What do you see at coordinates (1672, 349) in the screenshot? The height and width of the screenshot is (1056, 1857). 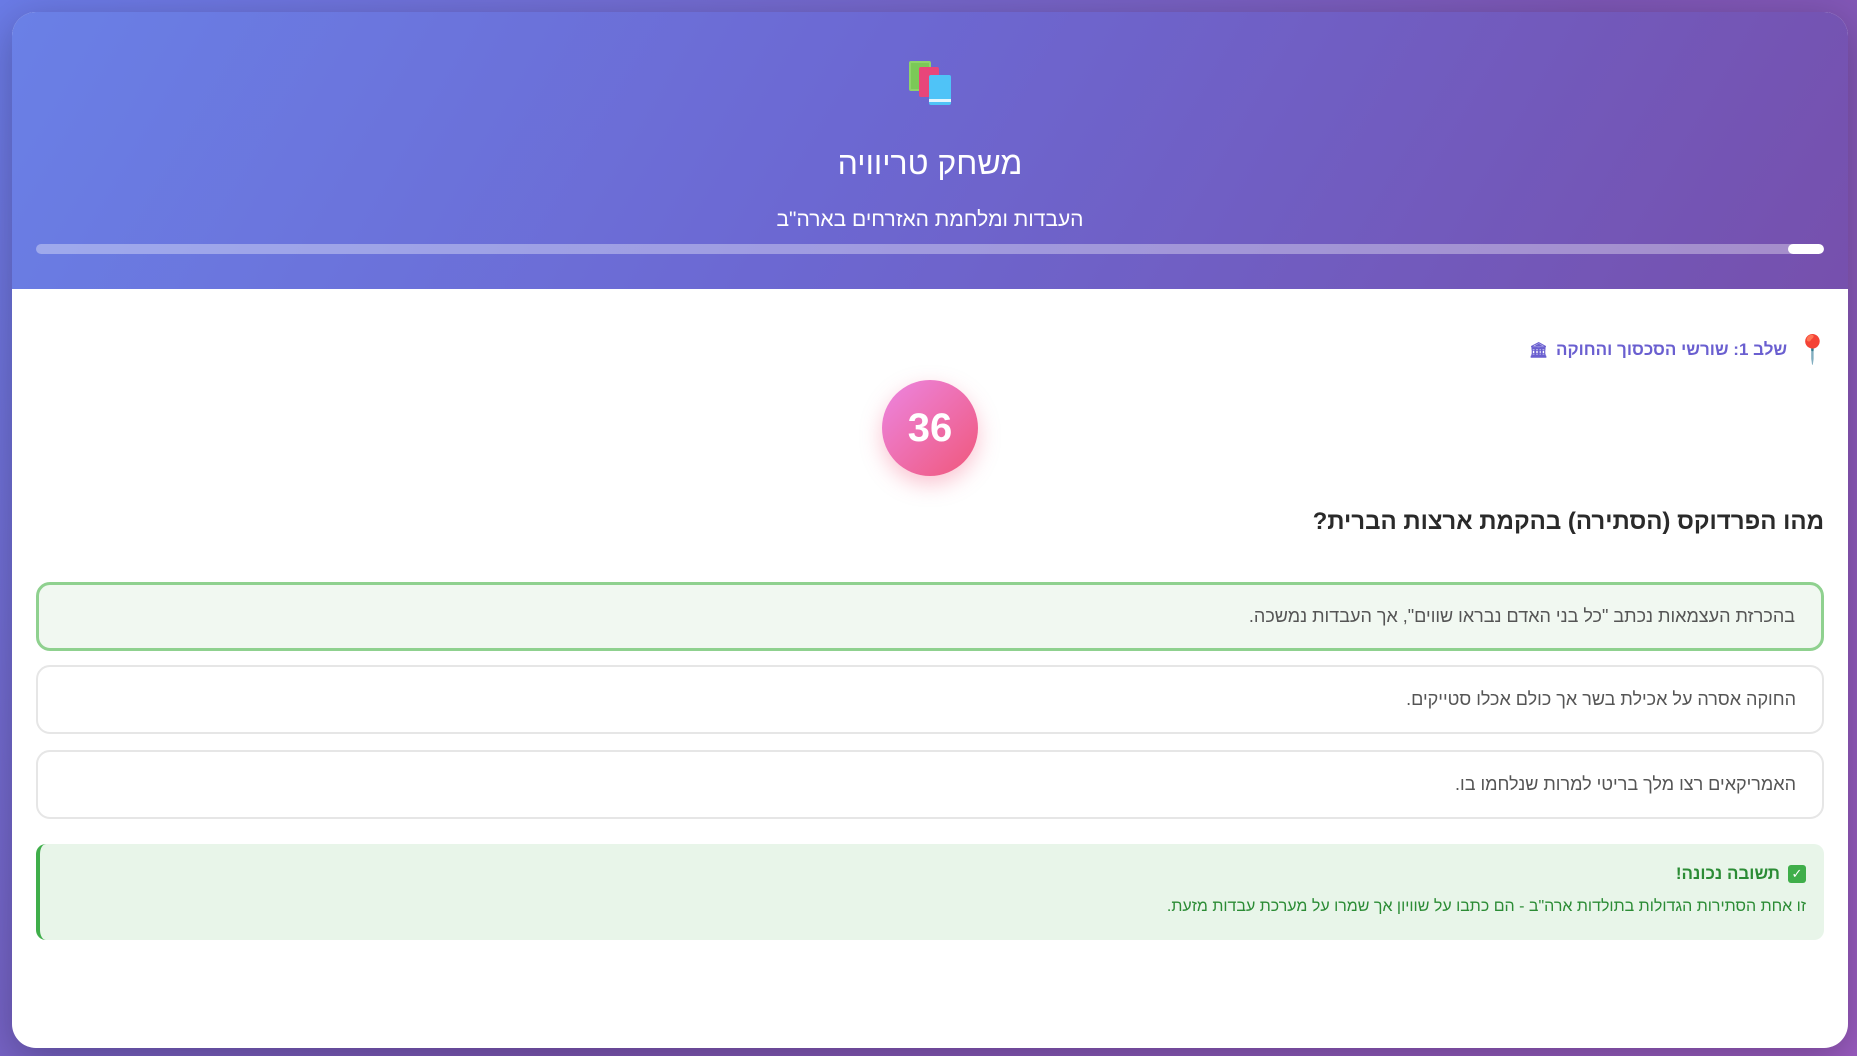 I see `stage-label: שלב 1: שורשי הסכסוך והחוקה` at bounding box center [1672, 349].